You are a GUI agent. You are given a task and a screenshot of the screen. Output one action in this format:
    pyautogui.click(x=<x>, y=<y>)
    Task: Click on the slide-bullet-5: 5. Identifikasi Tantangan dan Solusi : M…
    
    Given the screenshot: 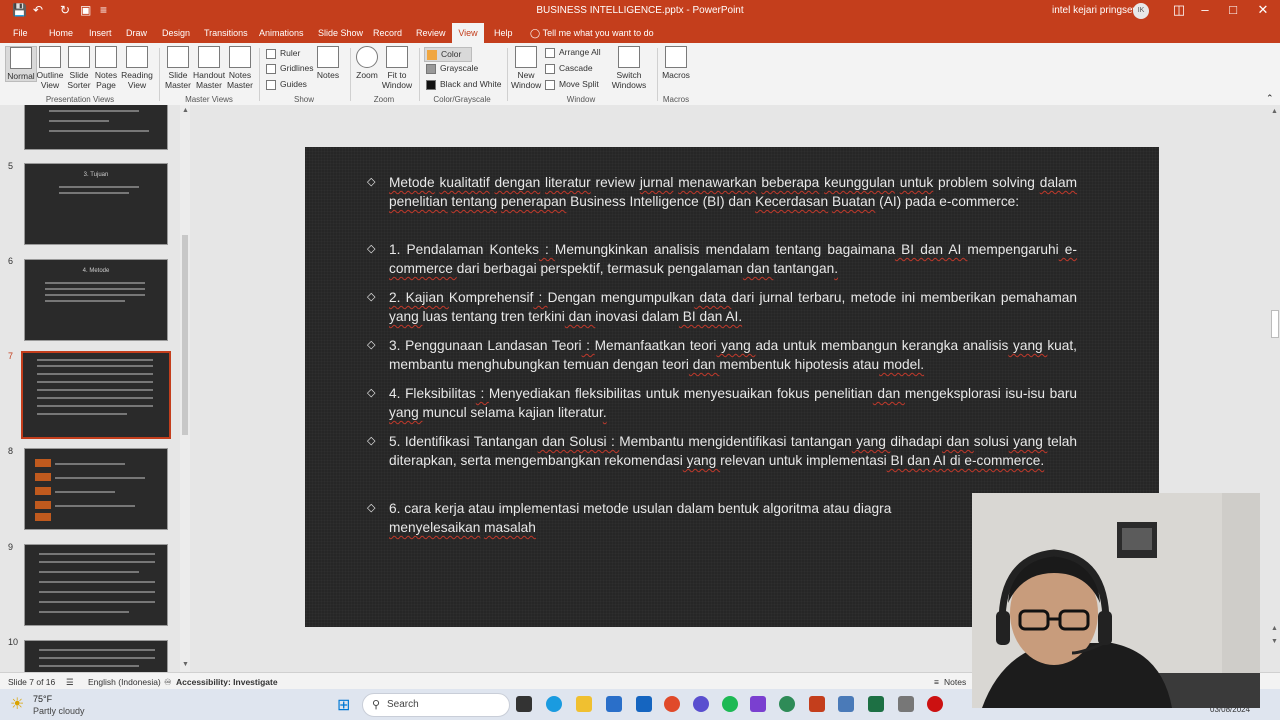 What is the action you would take?
    pyautogui.click(x=722, y=451)
    